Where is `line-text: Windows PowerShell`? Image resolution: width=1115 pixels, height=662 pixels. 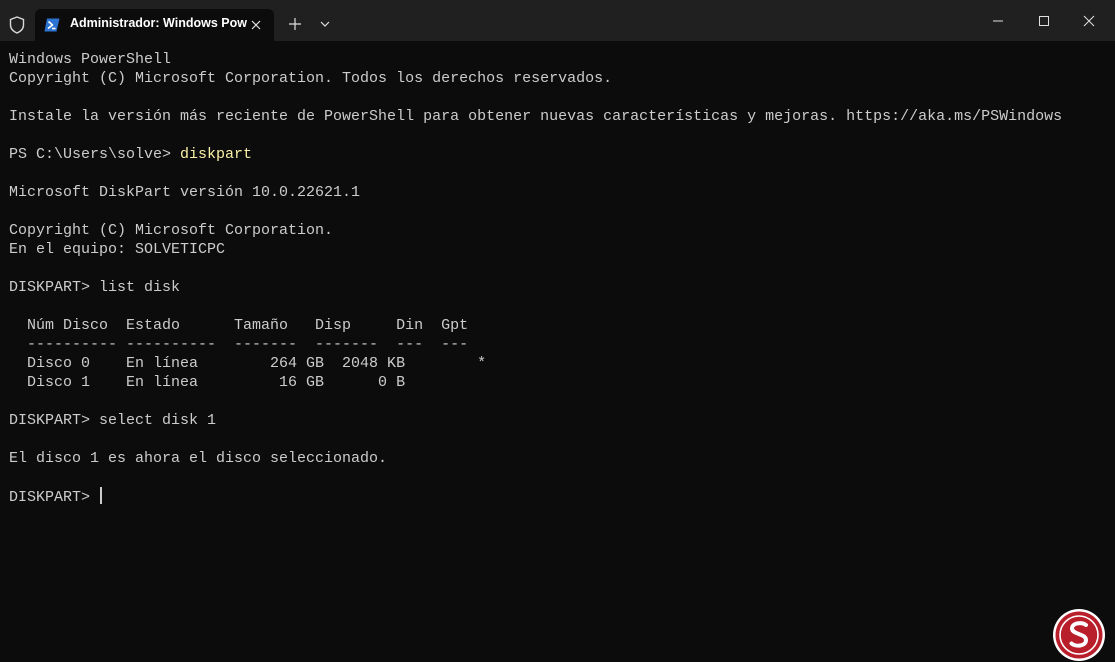 line-text: Windows PowerShell is located at coordinates (90, 59).